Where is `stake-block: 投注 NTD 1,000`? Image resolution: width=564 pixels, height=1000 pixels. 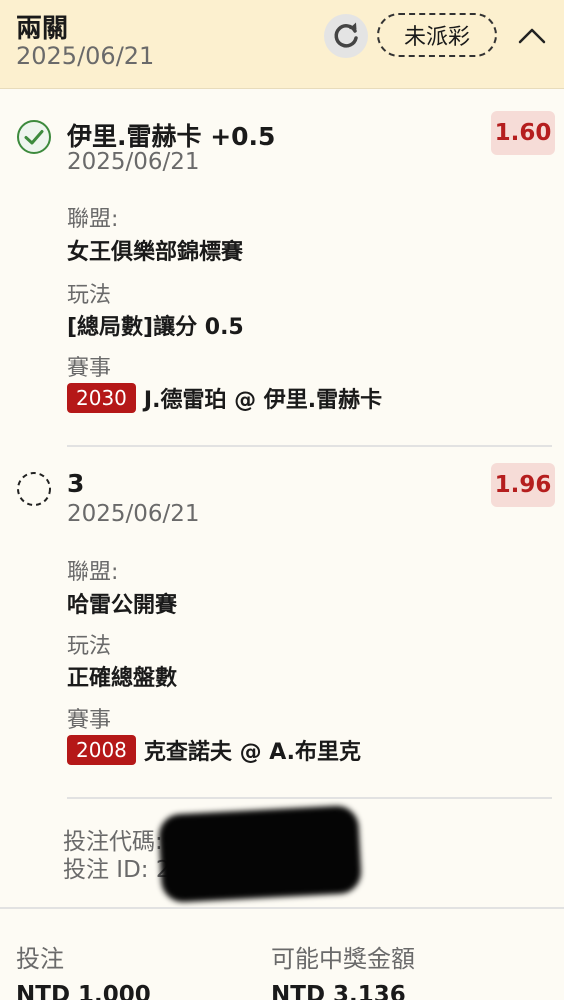 stake-block: 投注 NTD 1,000 is located at coordinates (83, 969).